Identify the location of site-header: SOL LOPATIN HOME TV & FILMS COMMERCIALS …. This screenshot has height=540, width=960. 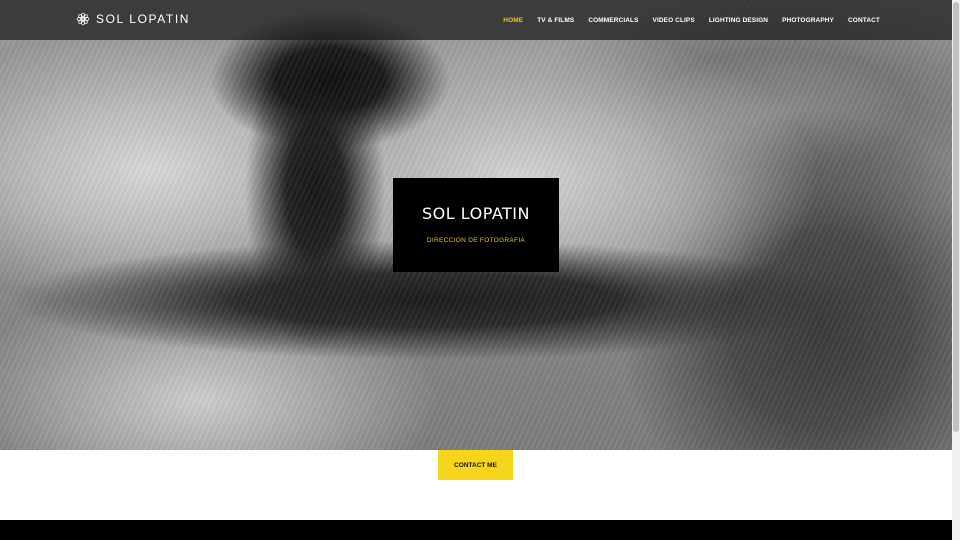
(476, 20).